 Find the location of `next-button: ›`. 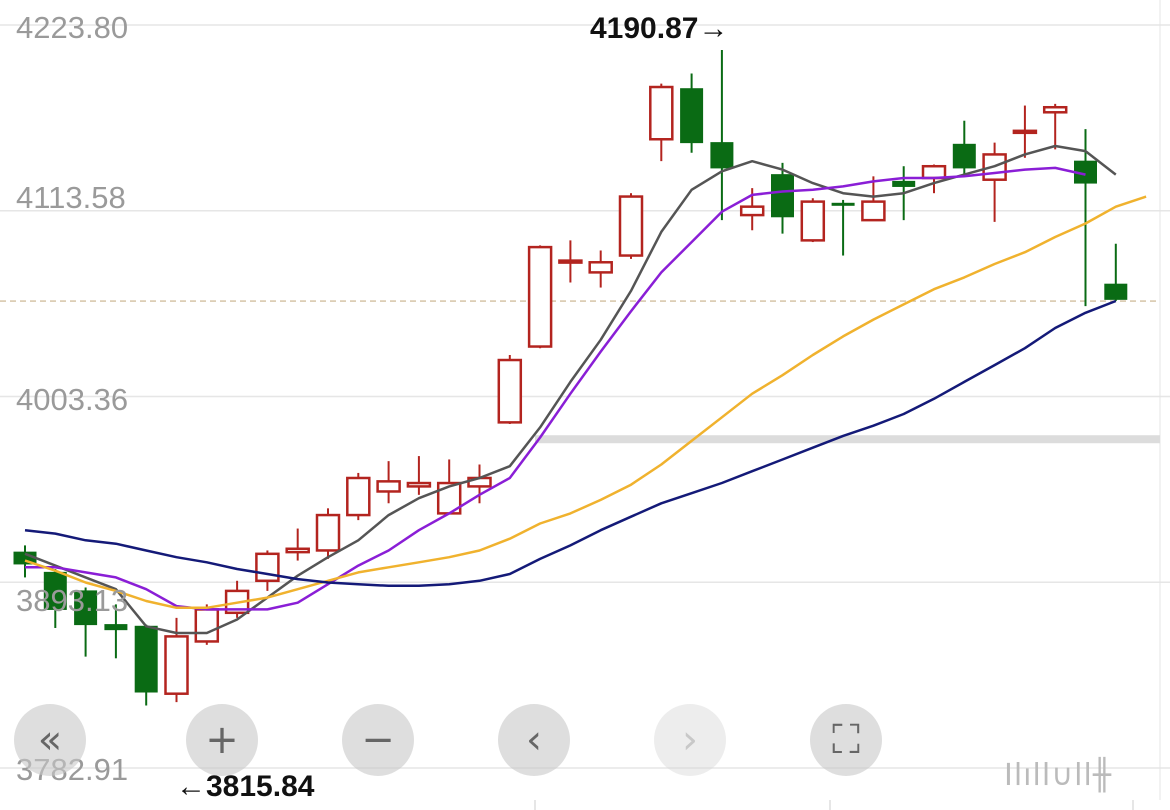

next-button: › is located at coordinates (690, 740).